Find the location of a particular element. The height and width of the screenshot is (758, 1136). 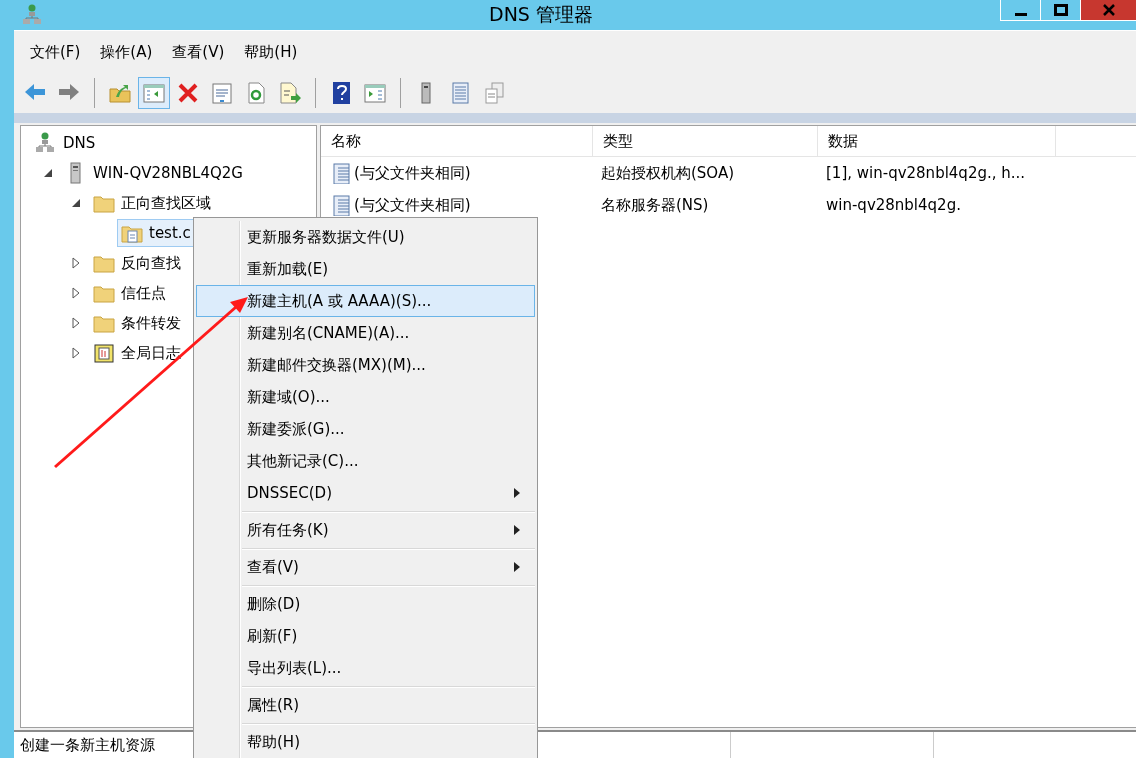

maximize-button is located at coordinates (1060, 10).